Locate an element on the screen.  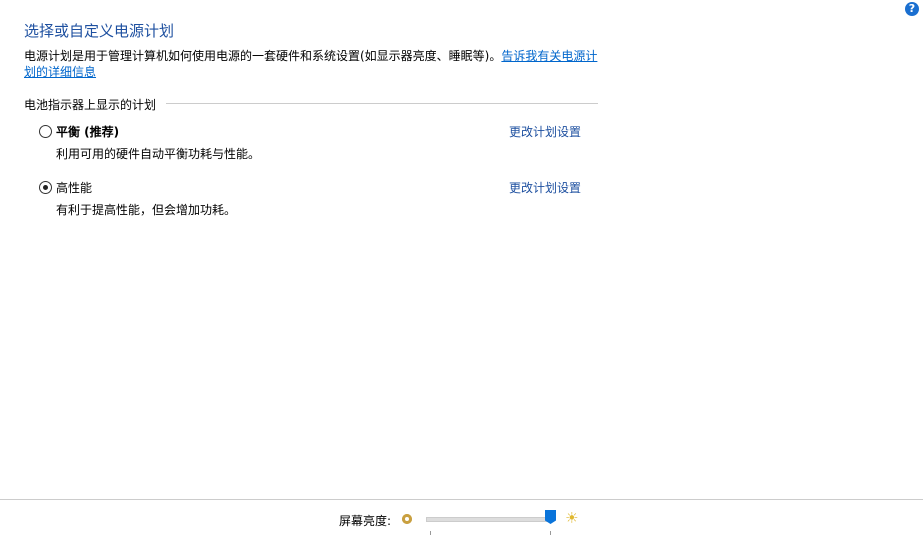
plan-name-high-performance: 高性能 is located at coordinates (74, 187).